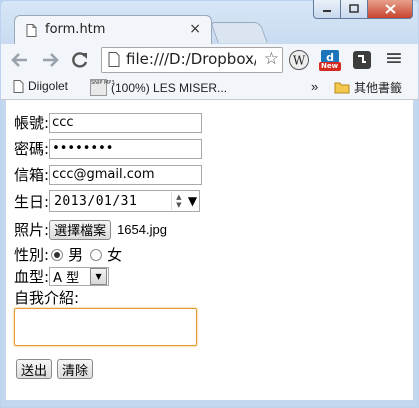 This screenshot has width=419, height=408. I want to click on spin-up-icon: ▲, so click(178, 197).